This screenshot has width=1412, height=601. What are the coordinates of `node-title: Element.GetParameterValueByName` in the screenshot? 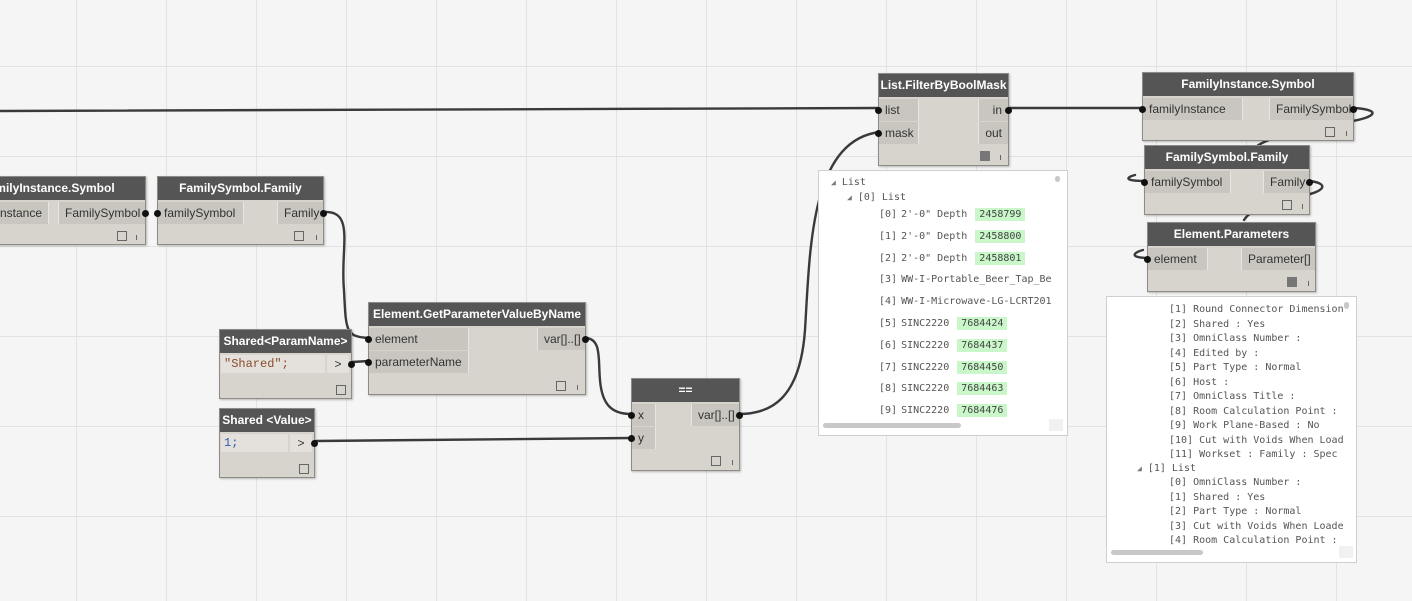 It's located at (477, 314).